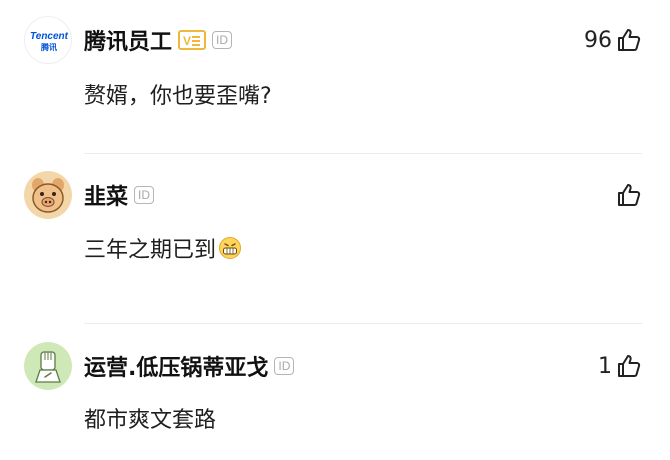 This screenshot has height=460, width=670. I want to click on author-row: 运营.低压锅蒂亚戈 ID, so click(189, 366).